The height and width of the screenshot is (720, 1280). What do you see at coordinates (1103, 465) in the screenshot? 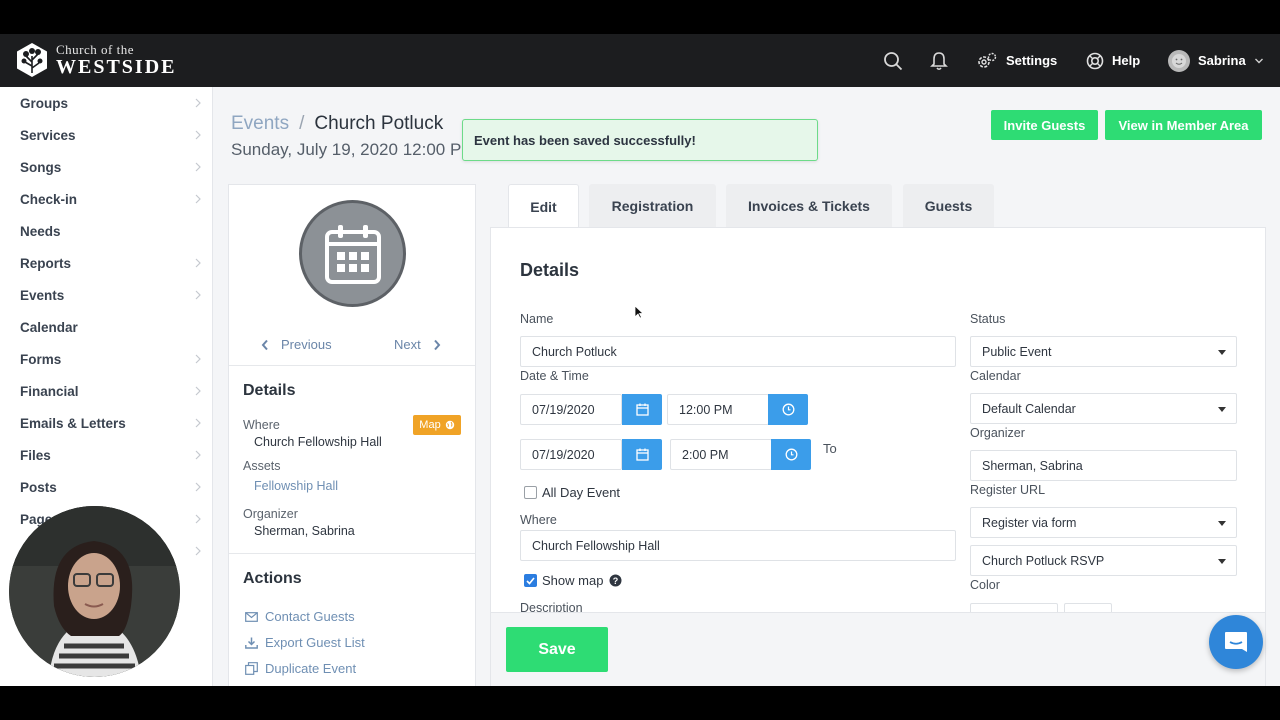
I see `organizer-input: Sherman, Sabrina` at bounding box center [1103, 465].